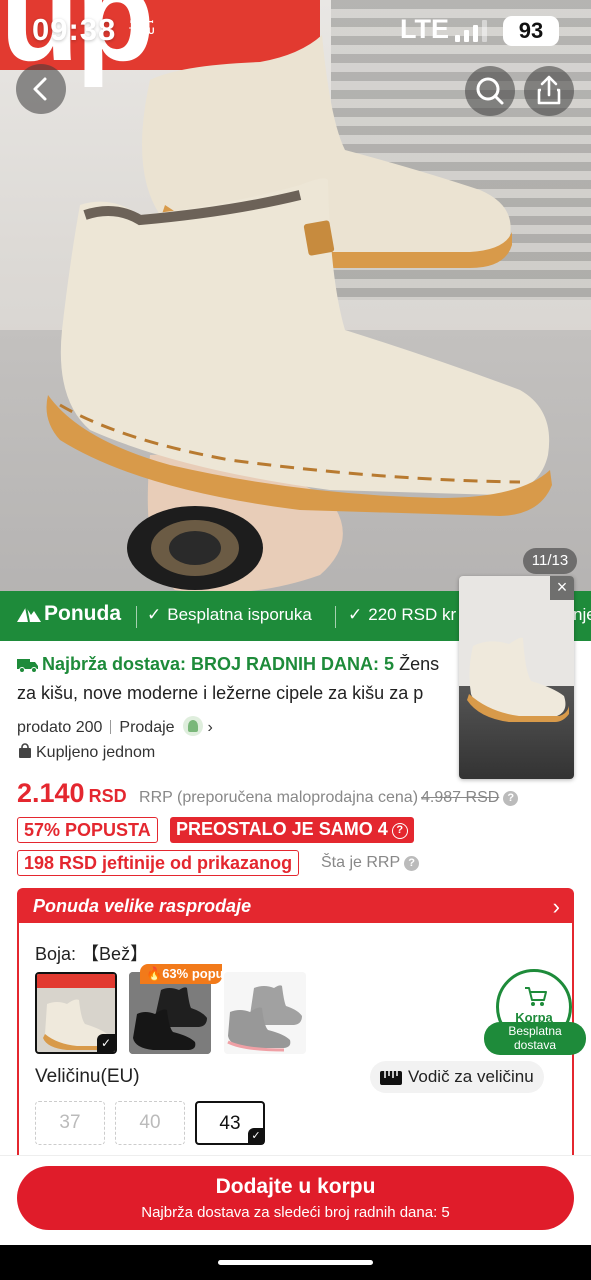  I want to click on back-button, so click(41, 89).